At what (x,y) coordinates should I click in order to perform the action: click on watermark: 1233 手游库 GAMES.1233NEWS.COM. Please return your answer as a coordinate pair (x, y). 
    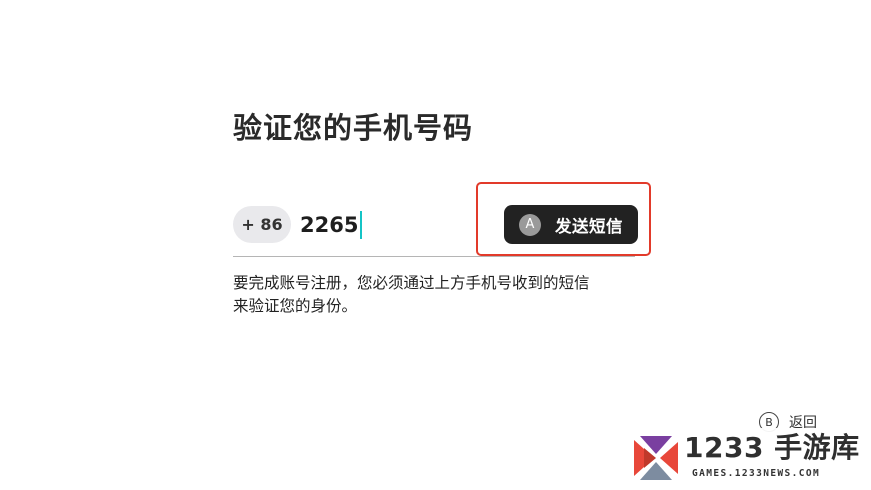
    Looking at the image, I should click on (746, 459).